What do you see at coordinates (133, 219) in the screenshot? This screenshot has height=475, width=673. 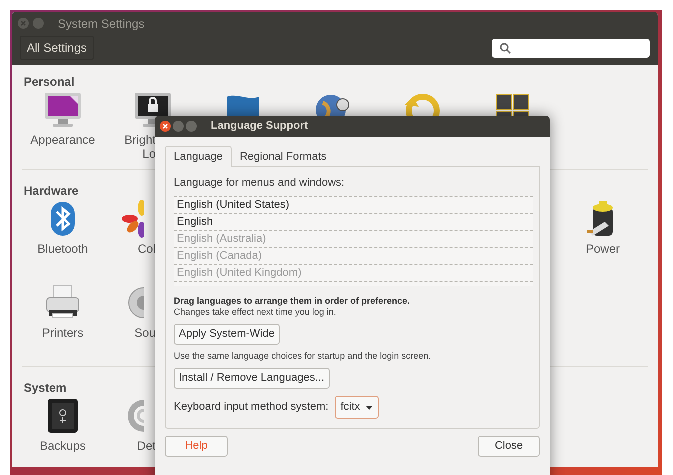 I see `flower-icon` at bounding box center [133, 219].